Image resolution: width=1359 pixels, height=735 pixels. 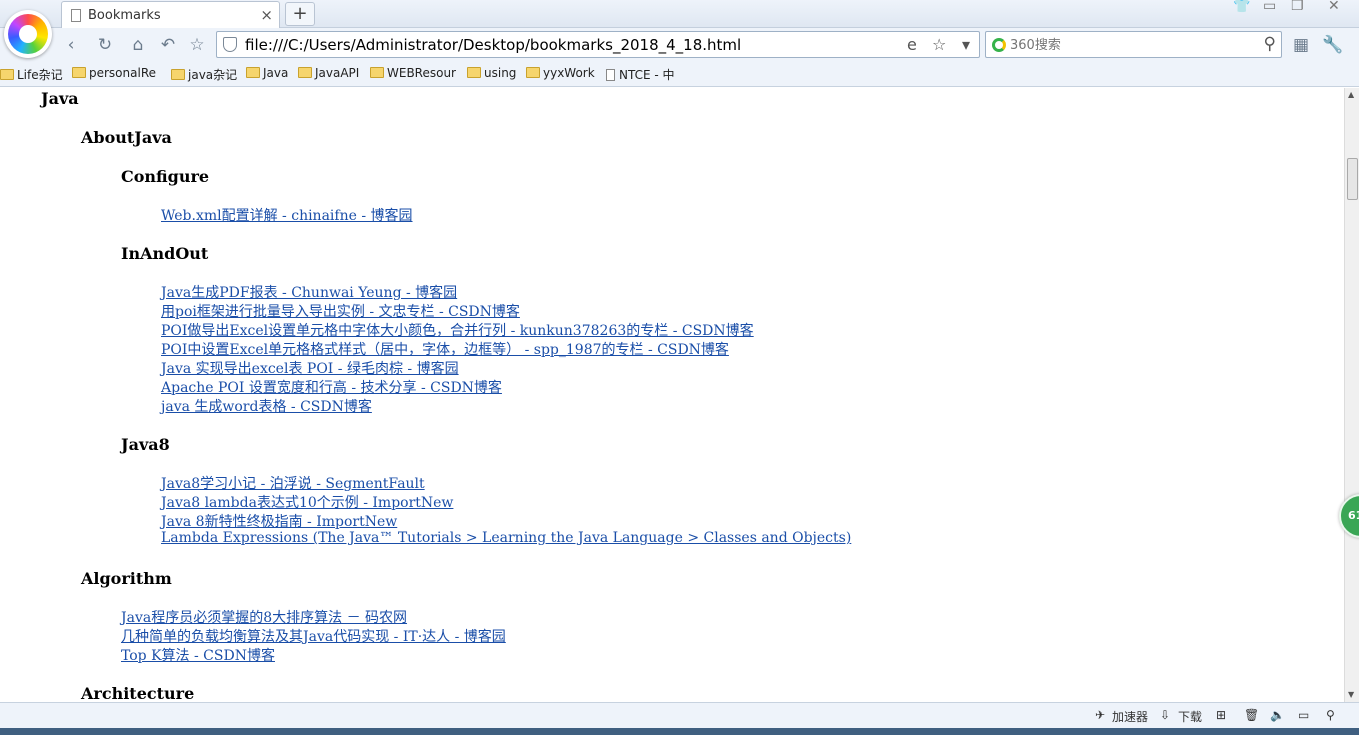 What do you see at coordinates (939, 44) in the screenshot?
I see `favorite-icon: ☆` at bounding box center [939, 44].